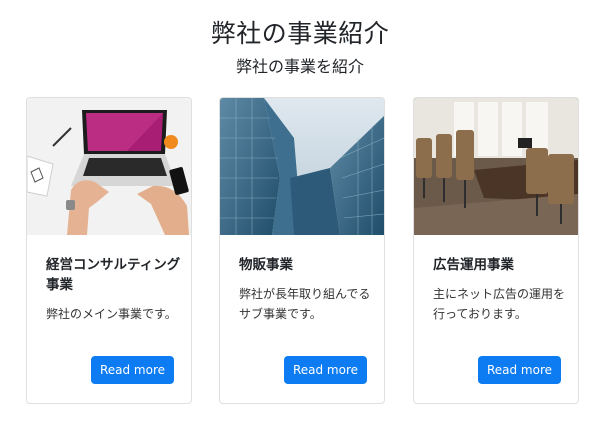 This screenshot has width=600, height=442. Describe the element at coordinates (300, 33) in the screenshot. I see `page-title: 弊社の事業紹介` at that location.